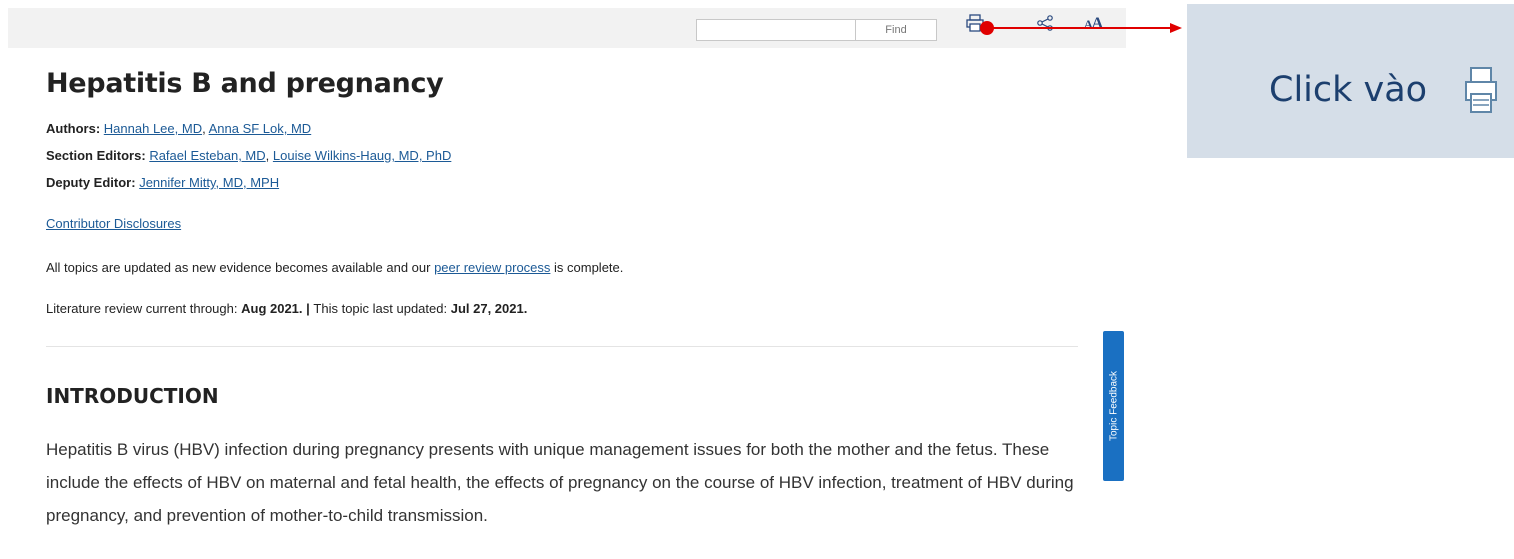 The width and height of the screenshot is (1514, 559). I want to click on deputy-editor-link: Jennifer Mitty, MD, MPH, so click(209, 182).